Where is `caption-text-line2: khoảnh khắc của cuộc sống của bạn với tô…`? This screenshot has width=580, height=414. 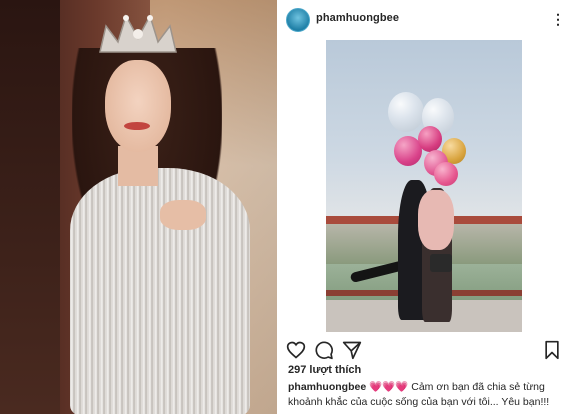 caption-text-line2: khoảnh khắc của cuộc sống của bạn với tô… is located at coordinates (419, 402).